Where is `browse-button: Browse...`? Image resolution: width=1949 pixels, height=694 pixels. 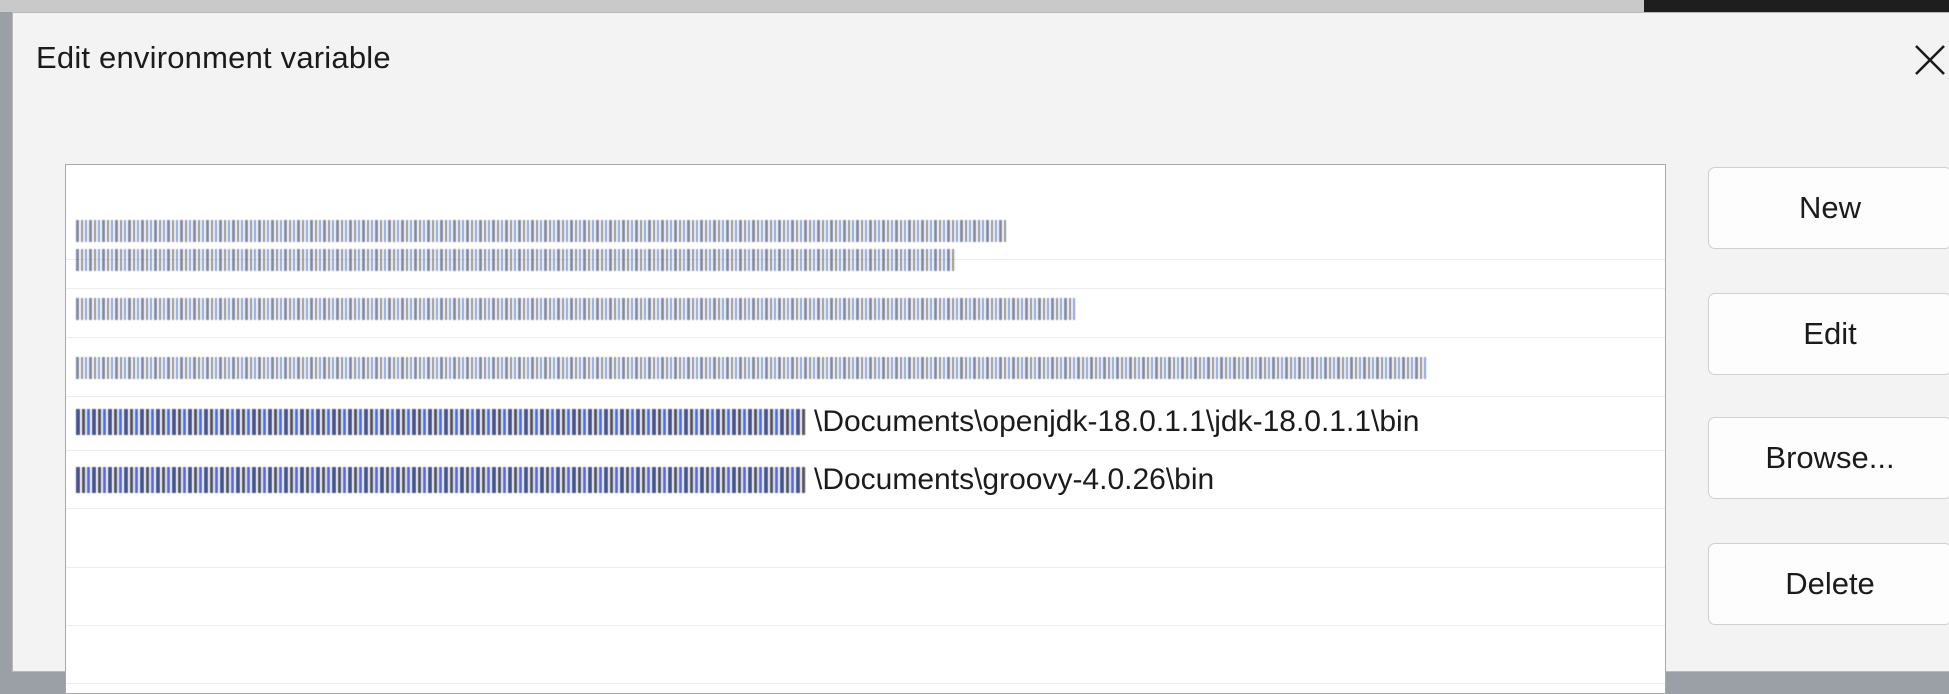 browse-button: Browse... is located at coordinates (1828, 458).